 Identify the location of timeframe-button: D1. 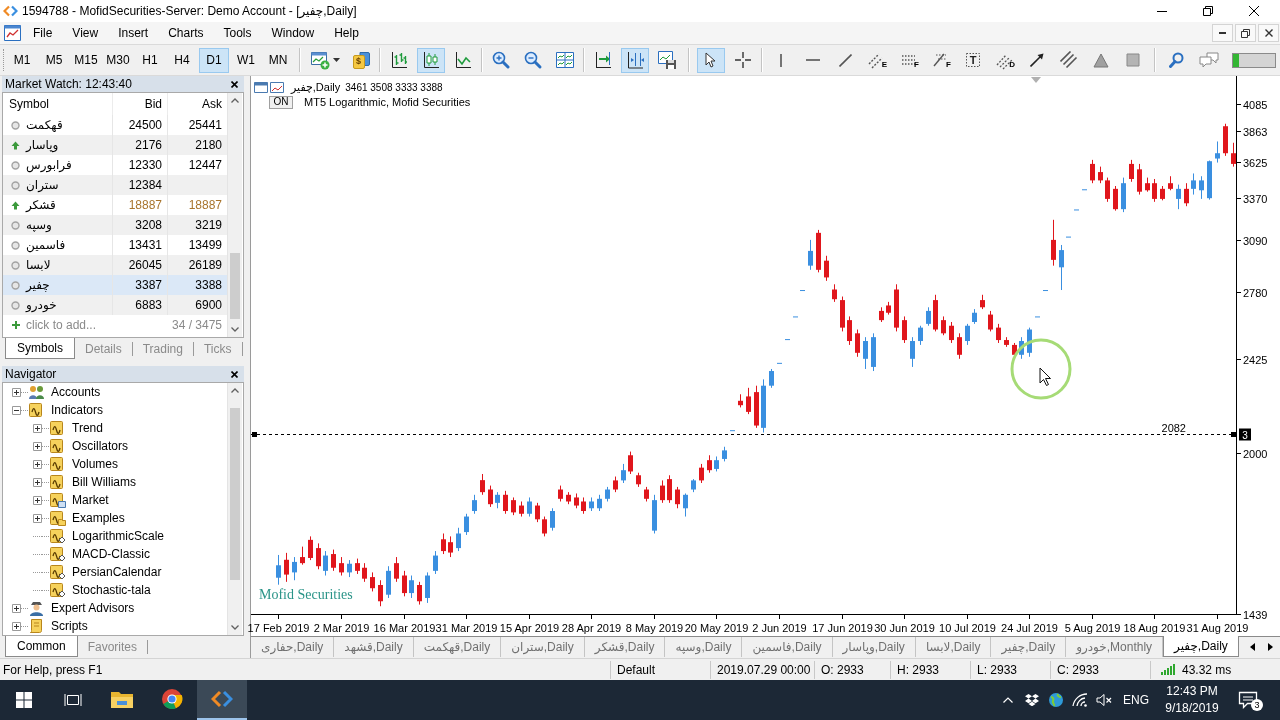
(214, 60).